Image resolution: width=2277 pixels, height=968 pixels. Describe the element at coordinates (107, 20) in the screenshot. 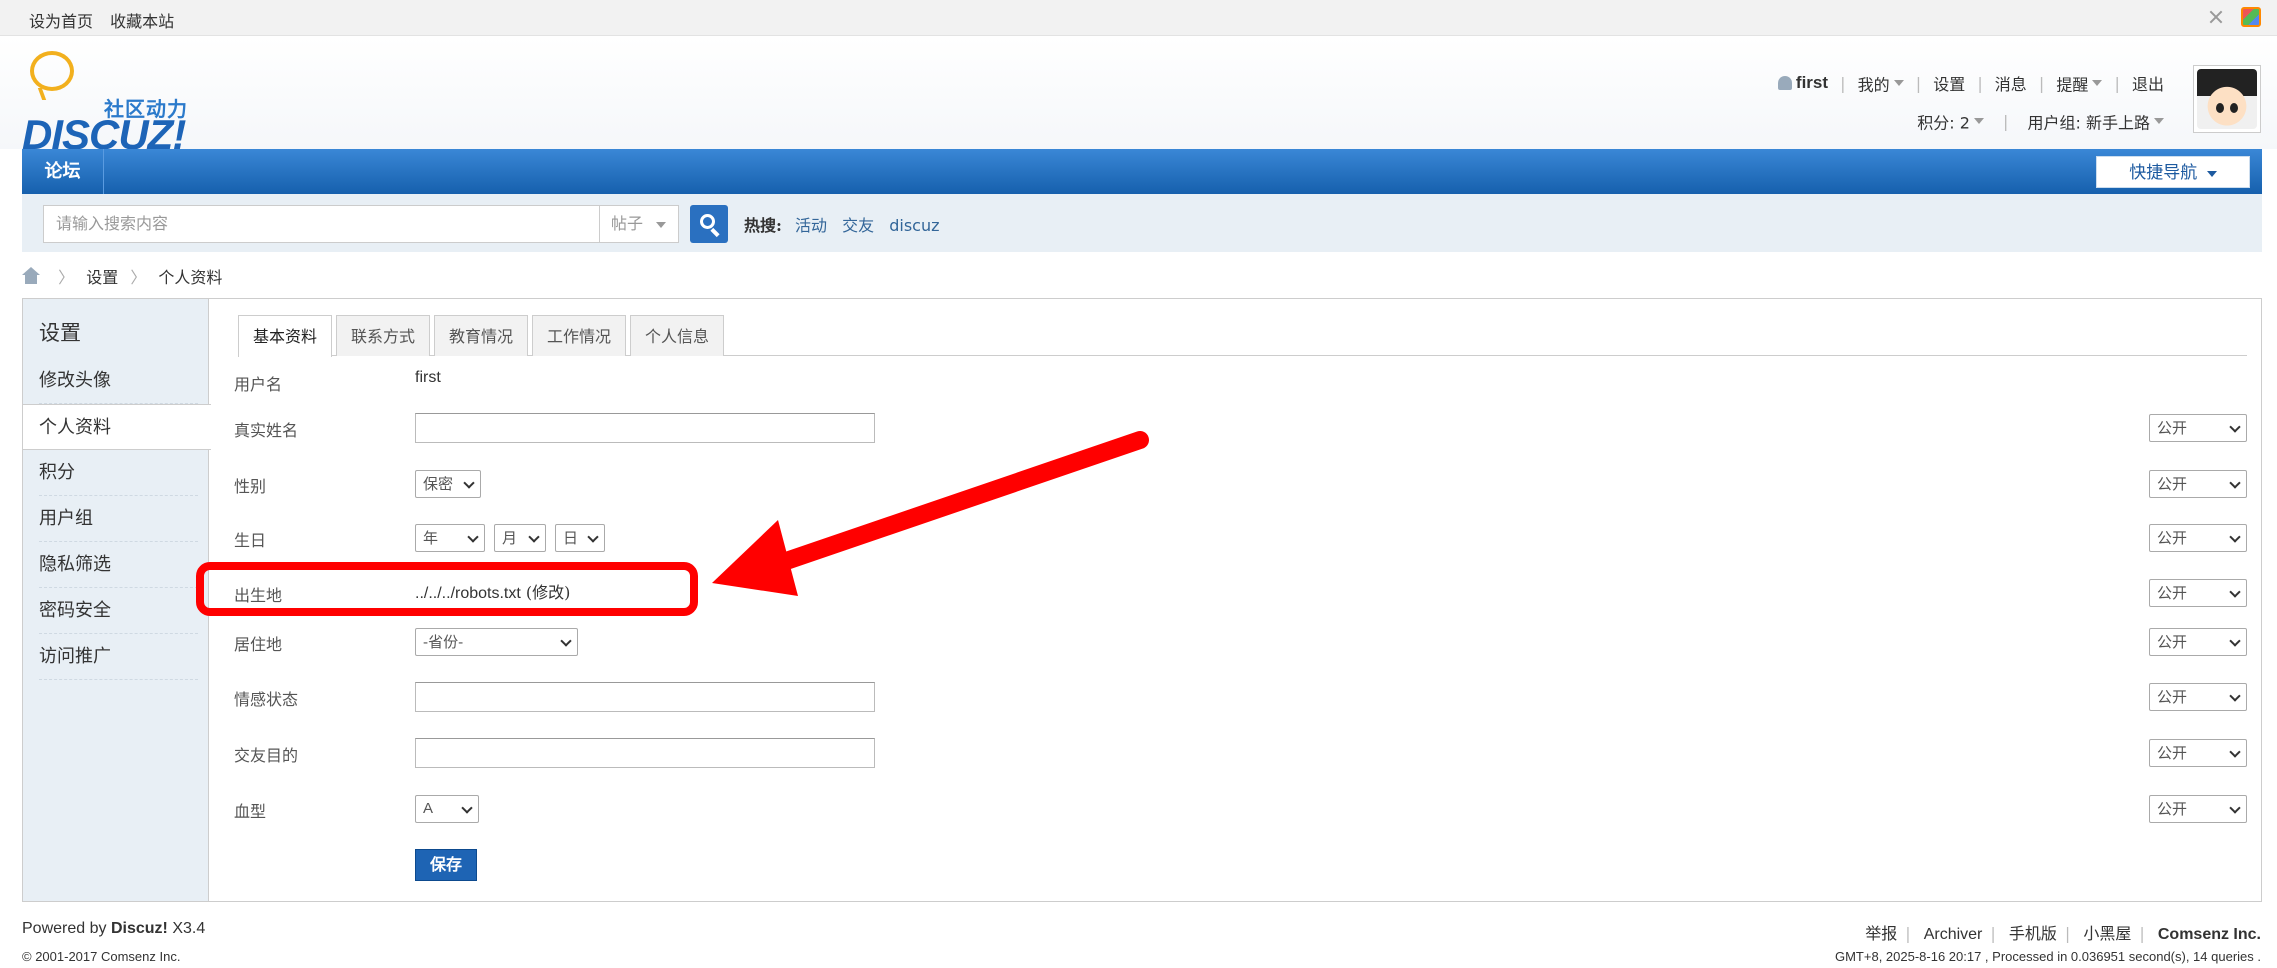

I see `top-links: 设为首页 收藏本站` at that location.